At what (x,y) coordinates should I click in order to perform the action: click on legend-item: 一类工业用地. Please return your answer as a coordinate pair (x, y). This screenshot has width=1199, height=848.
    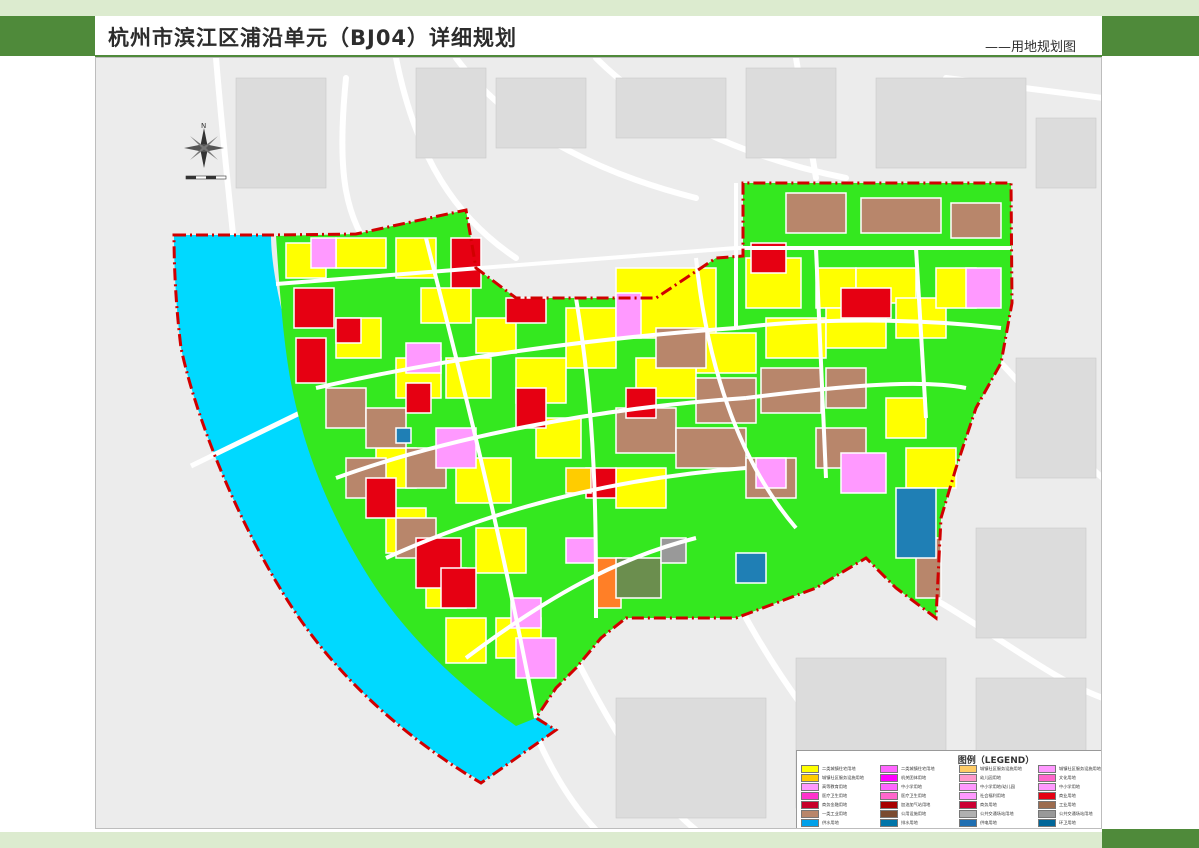
    Looking at the image, I should click on (839, 813).